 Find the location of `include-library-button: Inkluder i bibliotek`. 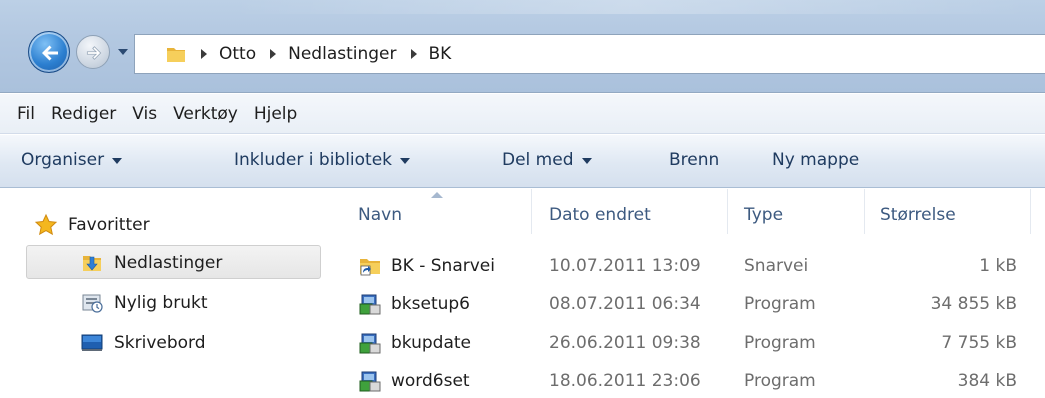

include-library-button: Inkluder i bibliotek is located at coordinates (322, 160).